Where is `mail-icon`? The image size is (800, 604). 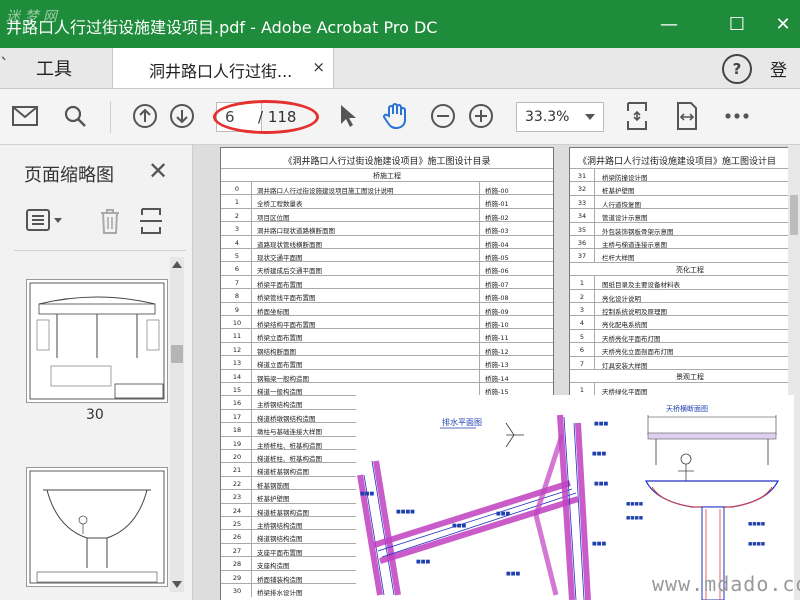
mail-icon is located at coordinates (25, 116).